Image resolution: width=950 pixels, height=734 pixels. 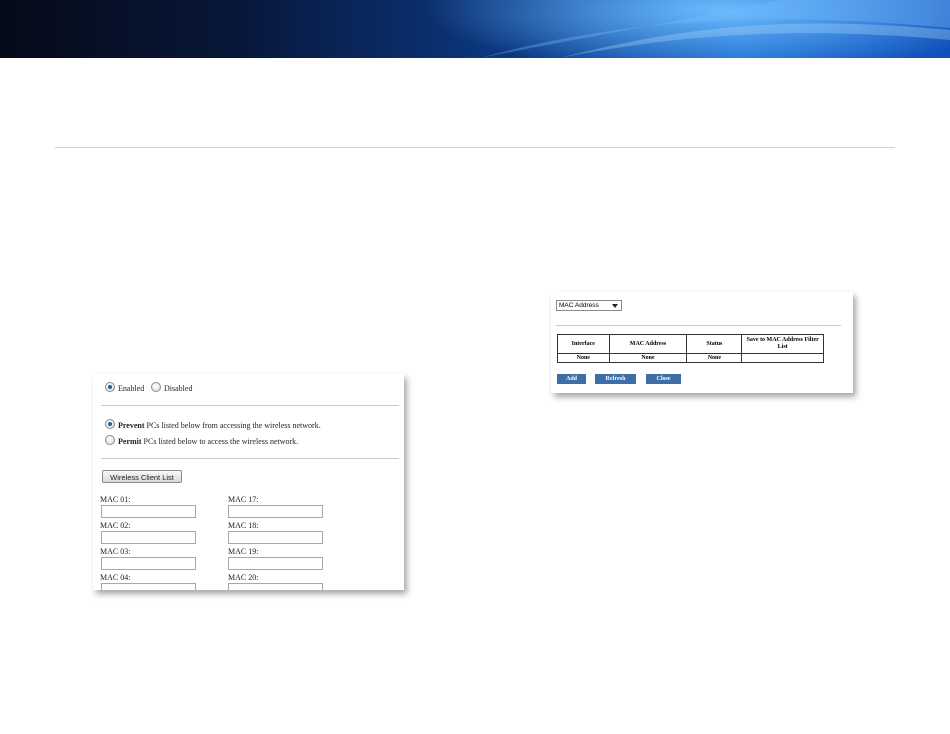 What do you see at coordinates (583, 344) in the screenshot?
I see `column-header: Interface` at bounding box center [583, 344].